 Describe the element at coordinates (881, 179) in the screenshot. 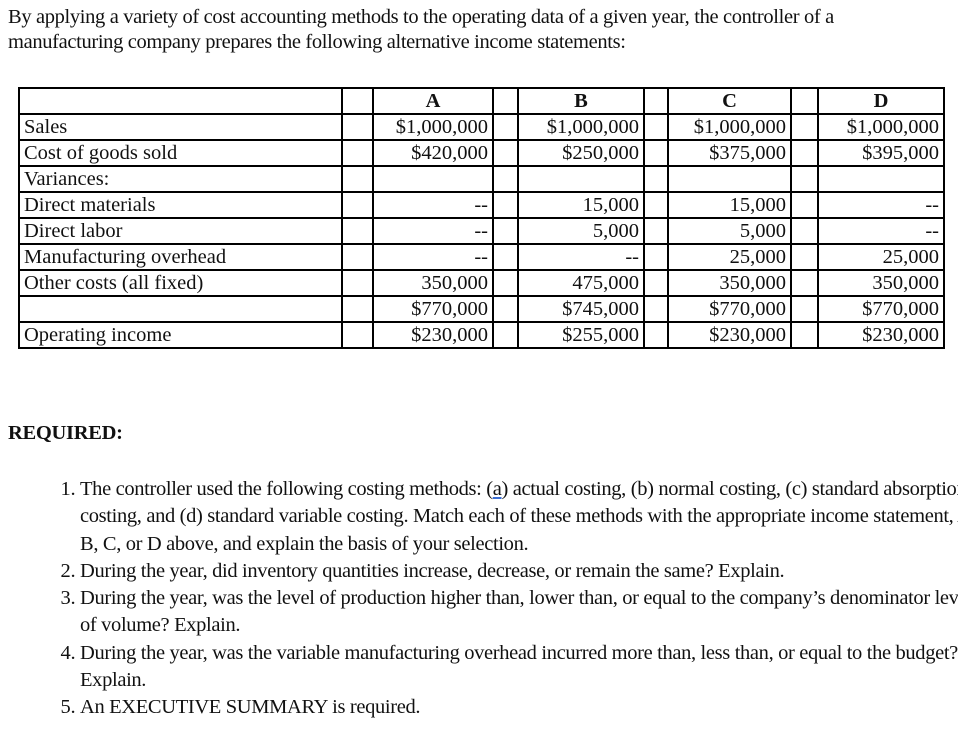

I see `value-cell-d` at that location.